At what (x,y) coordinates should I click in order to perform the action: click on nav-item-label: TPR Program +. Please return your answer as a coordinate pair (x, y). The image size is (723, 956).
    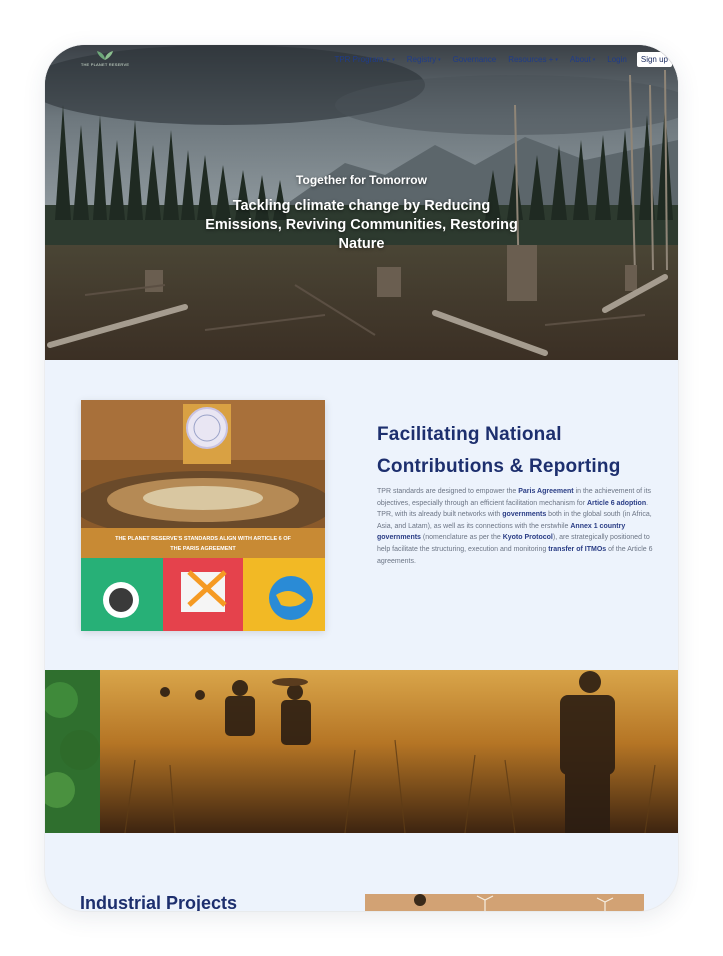
    Looking at the image, I should click on (362, 59).